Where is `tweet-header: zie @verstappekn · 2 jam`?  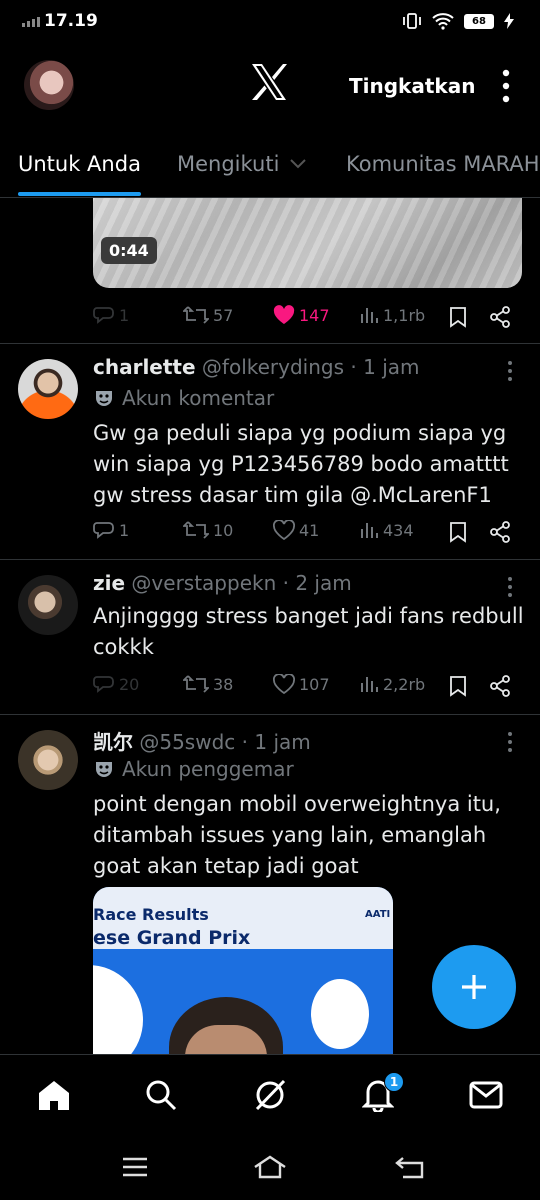 tweet-header: zie @verstappekn · 2 jam is located at coordinates (222, 583).